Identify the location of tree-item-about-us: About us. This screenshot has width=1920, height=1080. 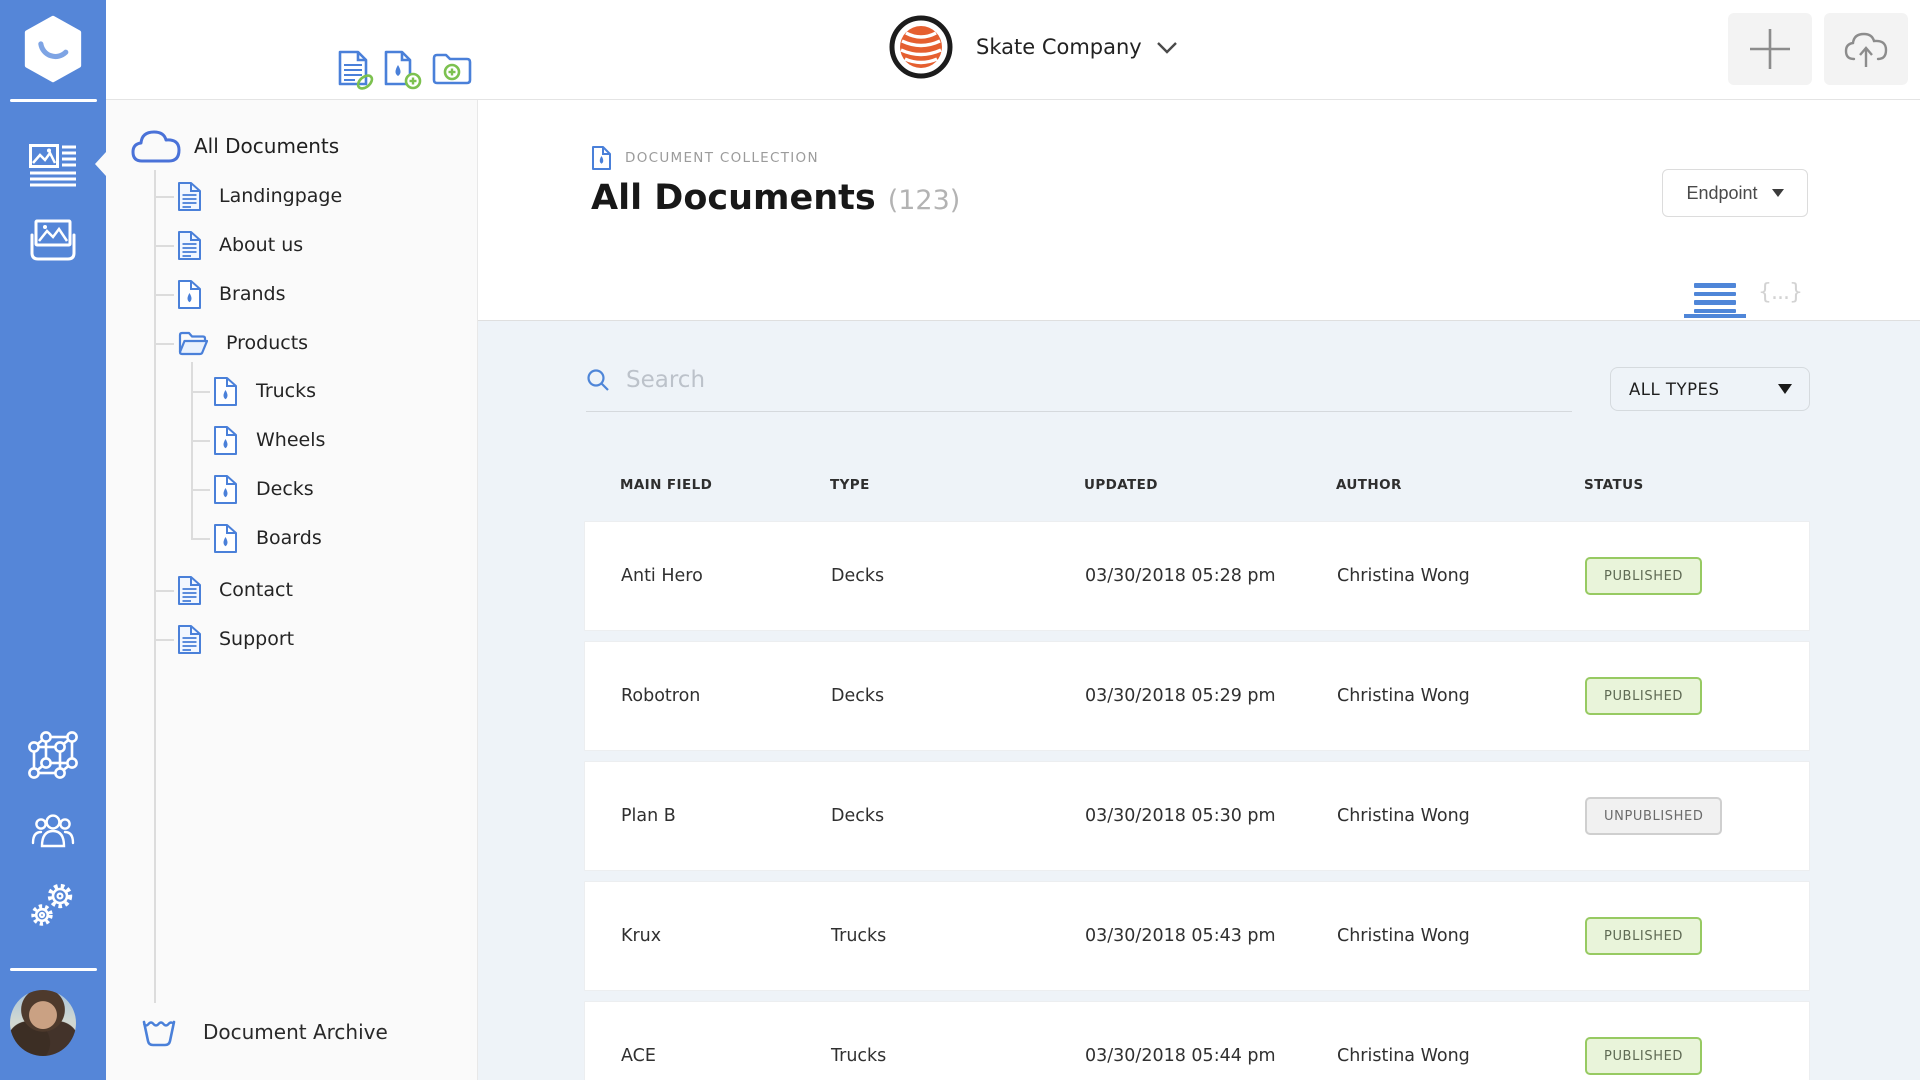
(228, 245).